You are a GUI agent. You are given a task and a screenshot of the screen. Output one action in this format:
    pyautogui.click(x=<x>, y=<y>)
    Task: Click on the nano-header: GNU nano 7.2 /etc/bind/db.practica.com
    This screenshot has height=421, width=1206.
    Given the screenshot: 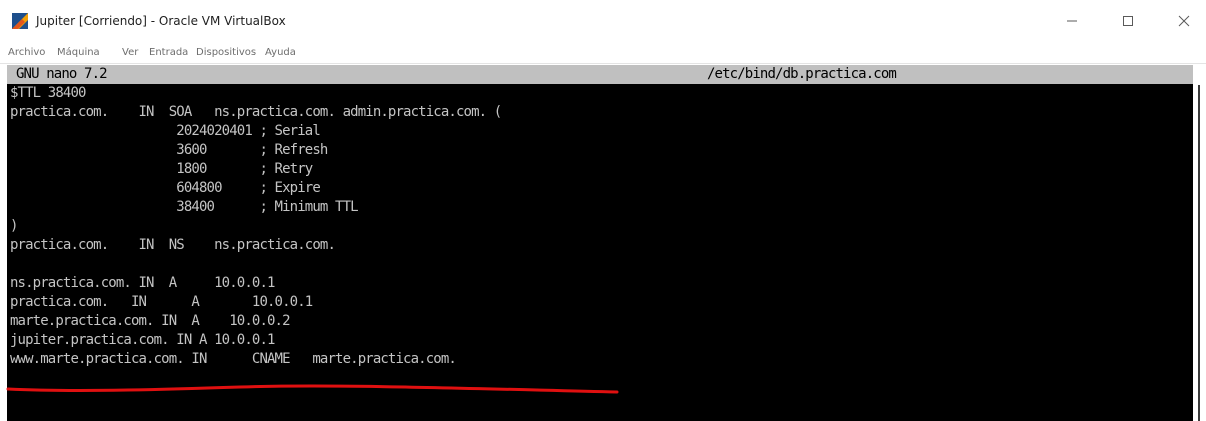 What is the action you would take?
    pyautogui.click(x=600, y=74)
    